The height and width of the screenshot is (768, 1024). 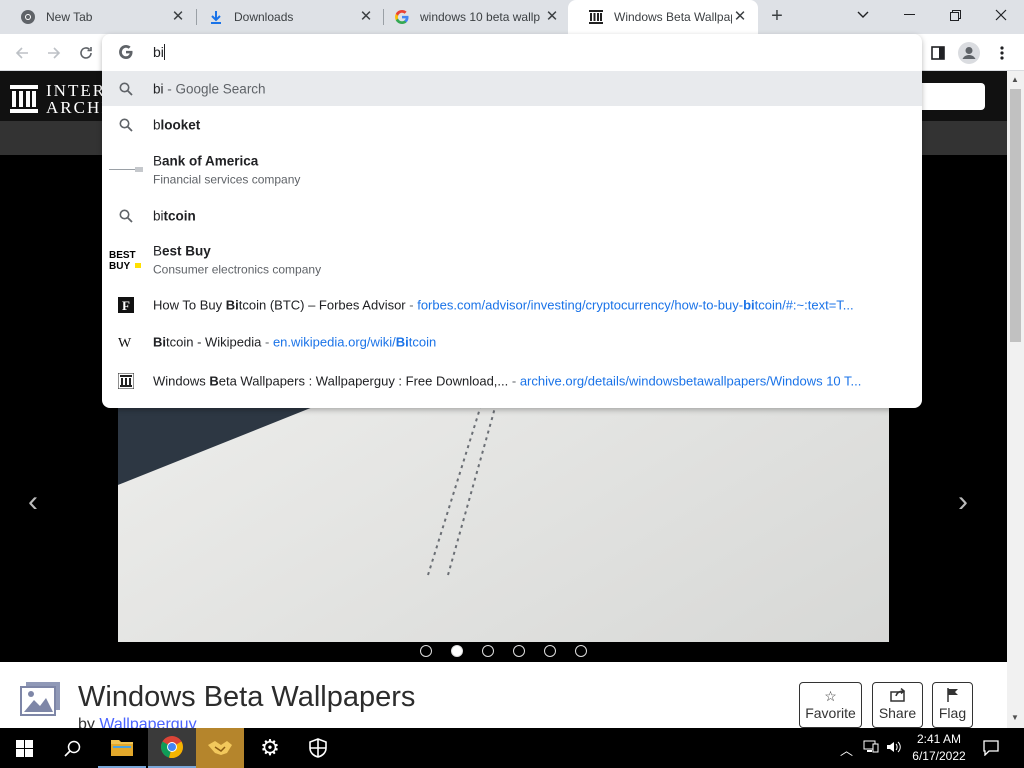 What do you see at coordinates (122, 748) in the screenshot?
I see `file-explorer-button` at bounding box center [122, 748].